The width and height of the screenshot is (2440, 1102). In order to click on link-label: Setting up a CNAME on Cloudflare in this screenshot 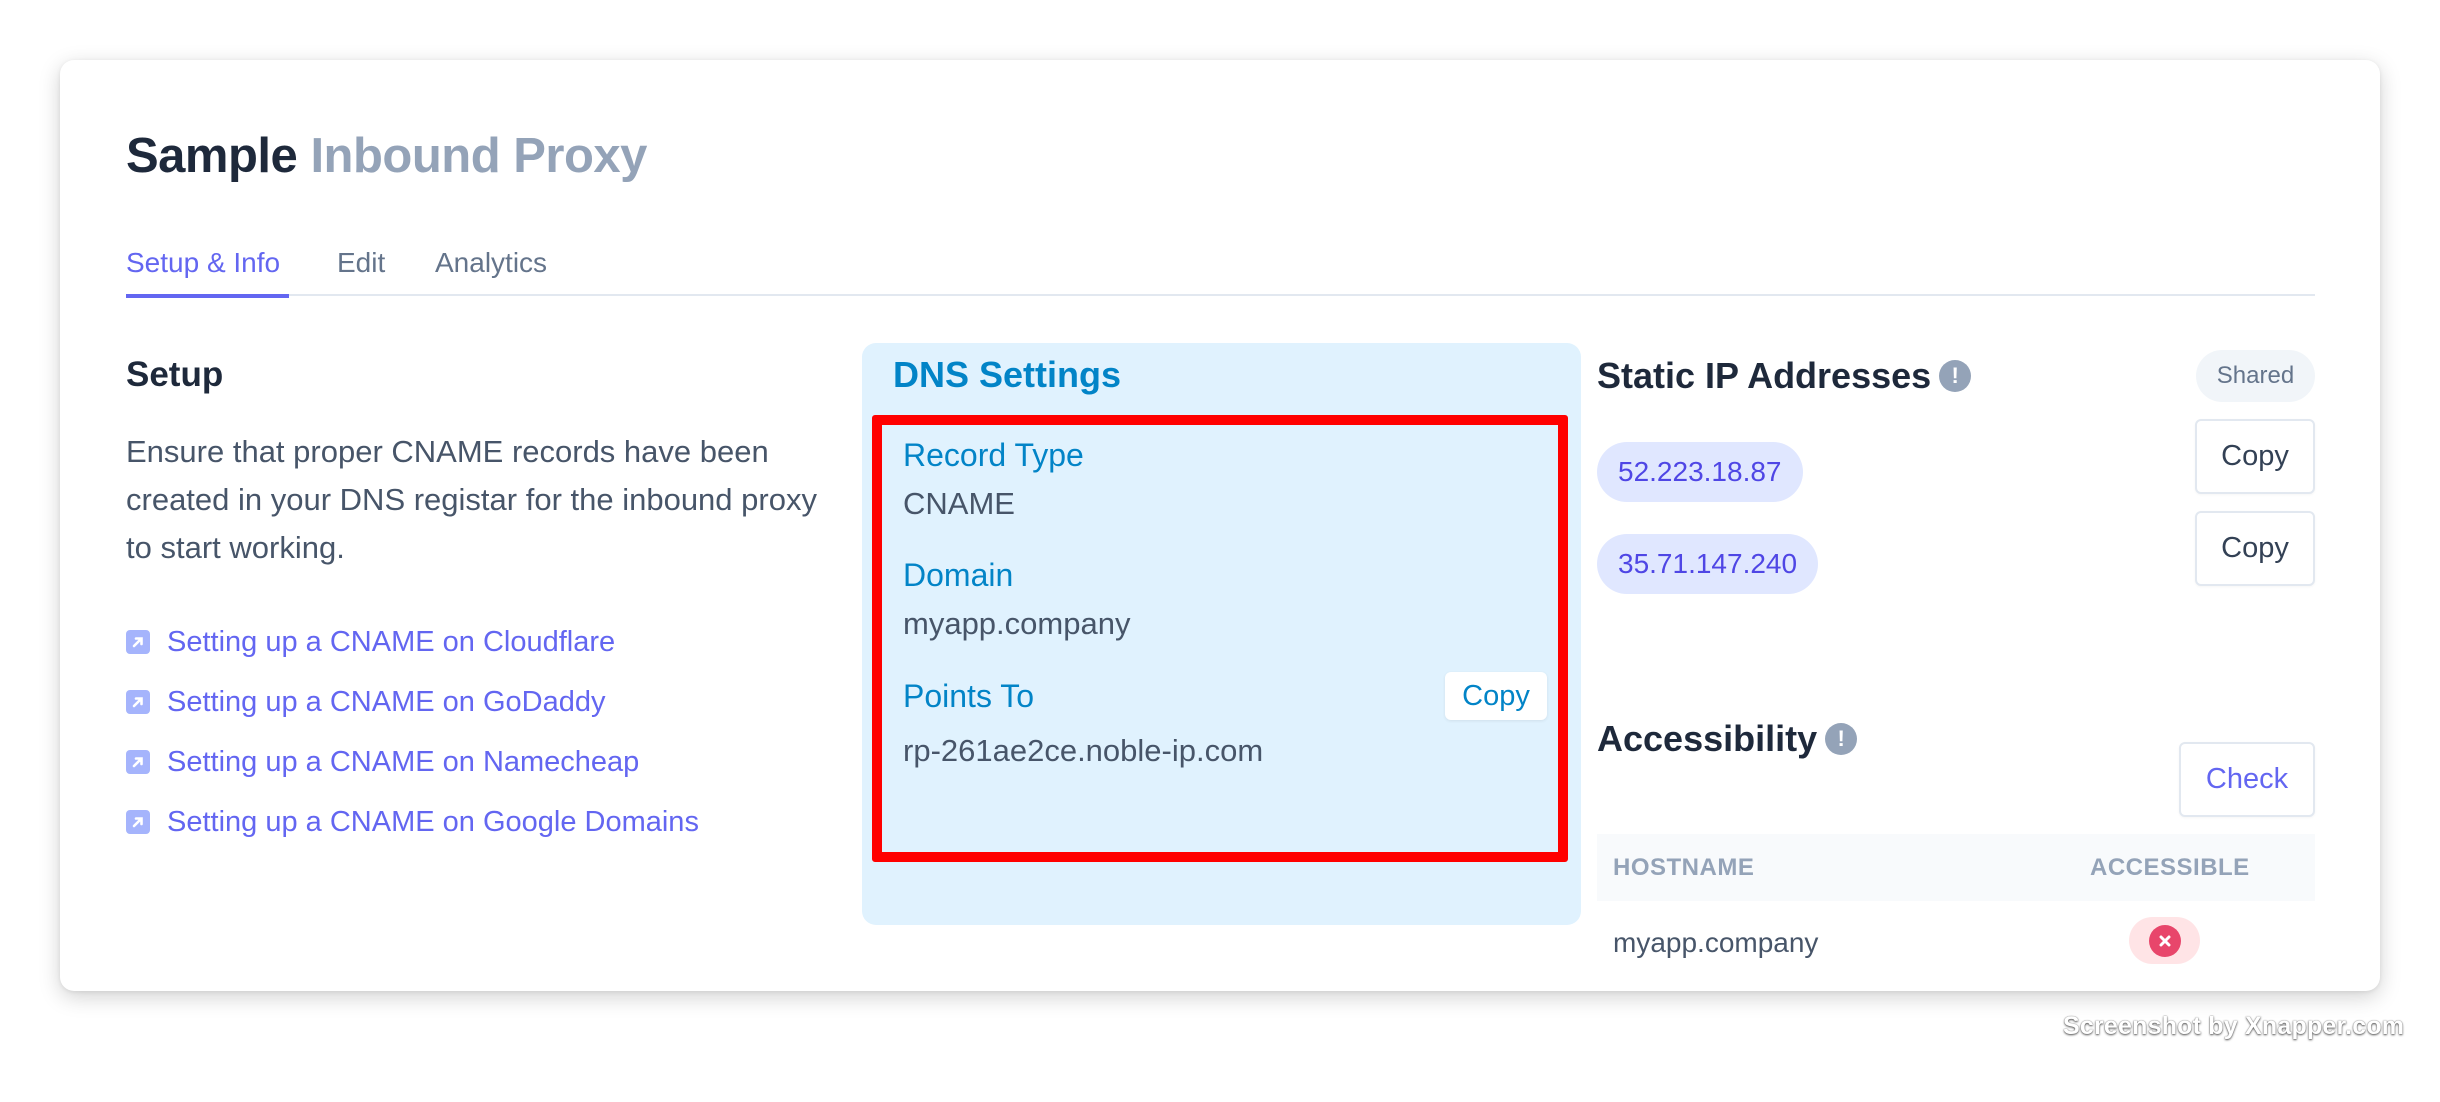, I will do `click(391, 641)`.